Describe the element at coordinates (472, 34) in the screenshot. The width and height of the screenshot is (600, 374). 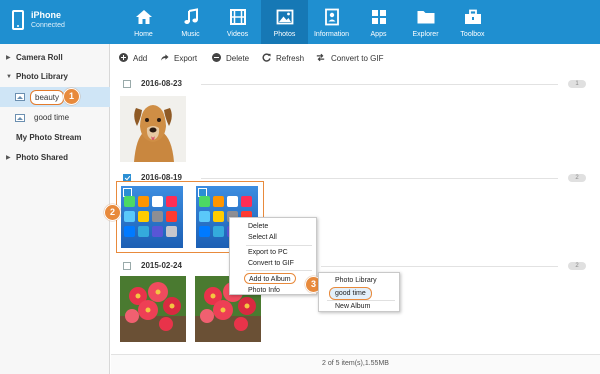
I see `nav-toolbox-label: Toolbox` at that location.